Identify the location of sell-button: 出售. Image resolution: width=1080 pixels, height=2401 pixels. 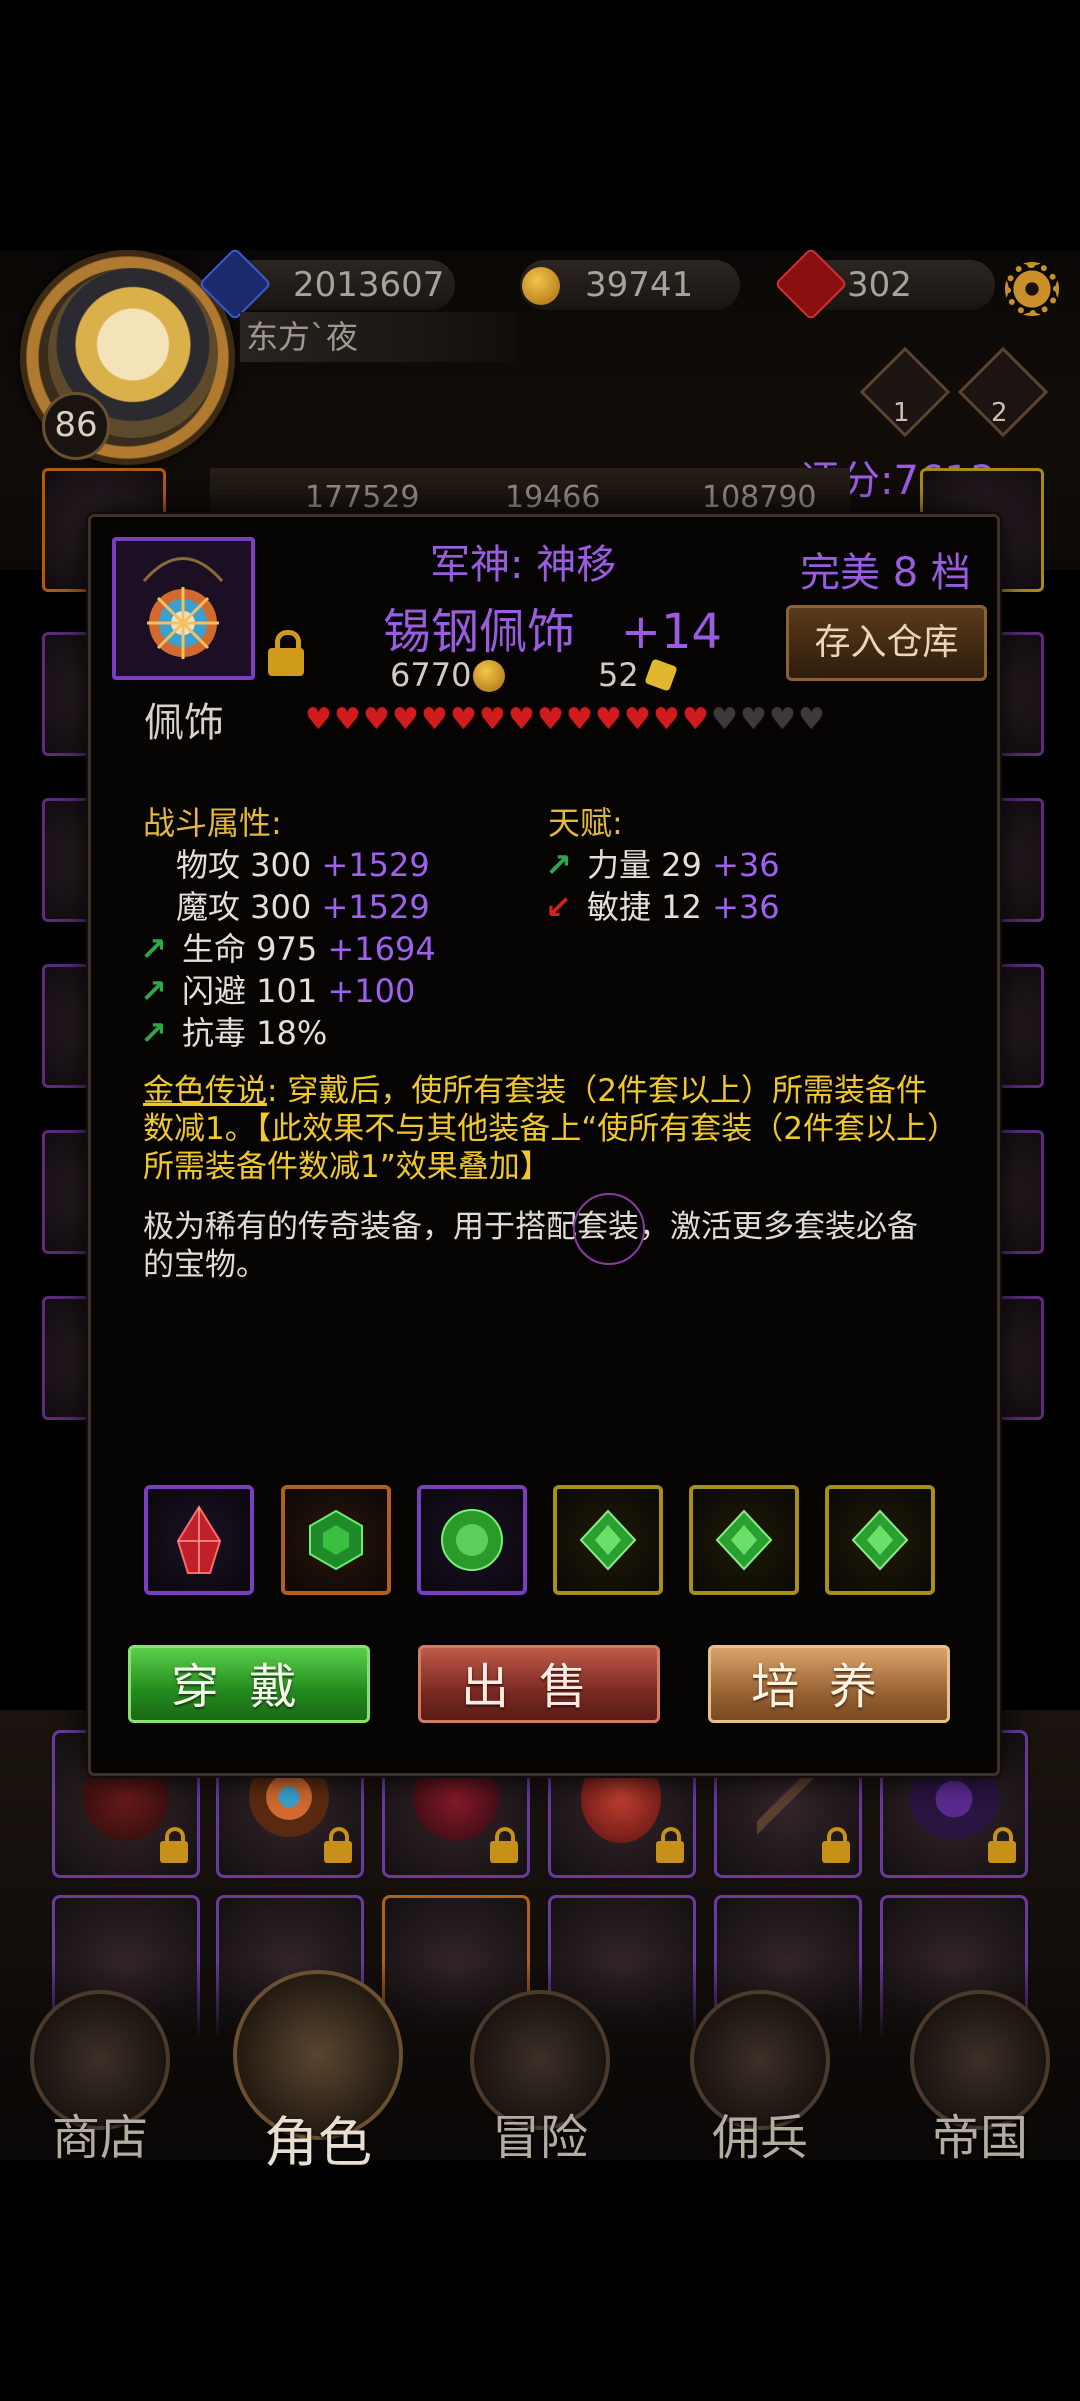
(539, 1684).